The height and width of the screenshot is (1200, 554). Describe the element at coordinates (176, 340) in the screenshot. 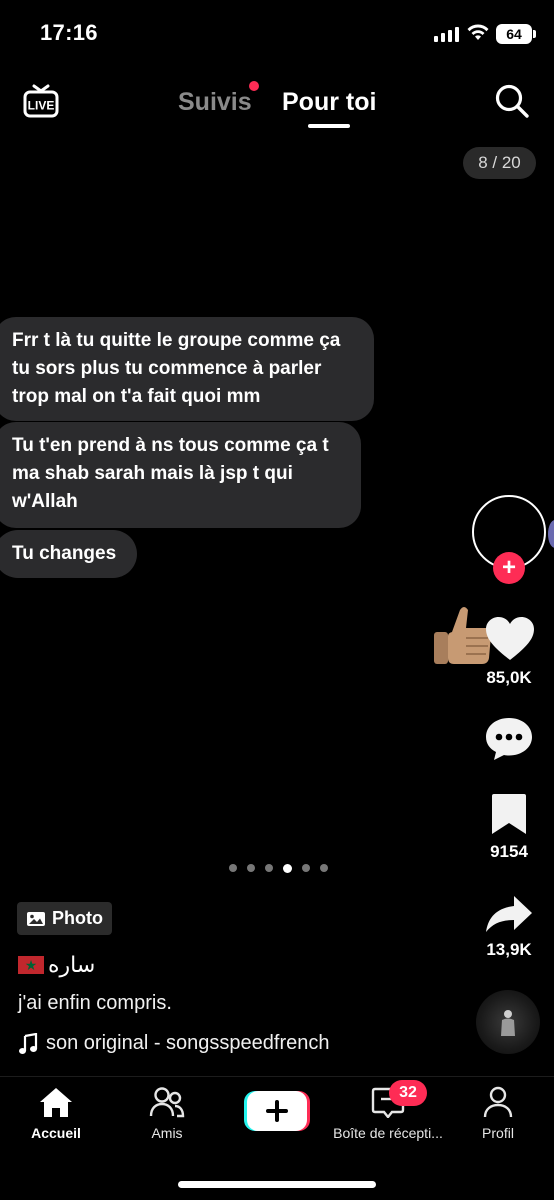

I see `message-line: Frr t là tu quitte le groupe comme ça` at that location.